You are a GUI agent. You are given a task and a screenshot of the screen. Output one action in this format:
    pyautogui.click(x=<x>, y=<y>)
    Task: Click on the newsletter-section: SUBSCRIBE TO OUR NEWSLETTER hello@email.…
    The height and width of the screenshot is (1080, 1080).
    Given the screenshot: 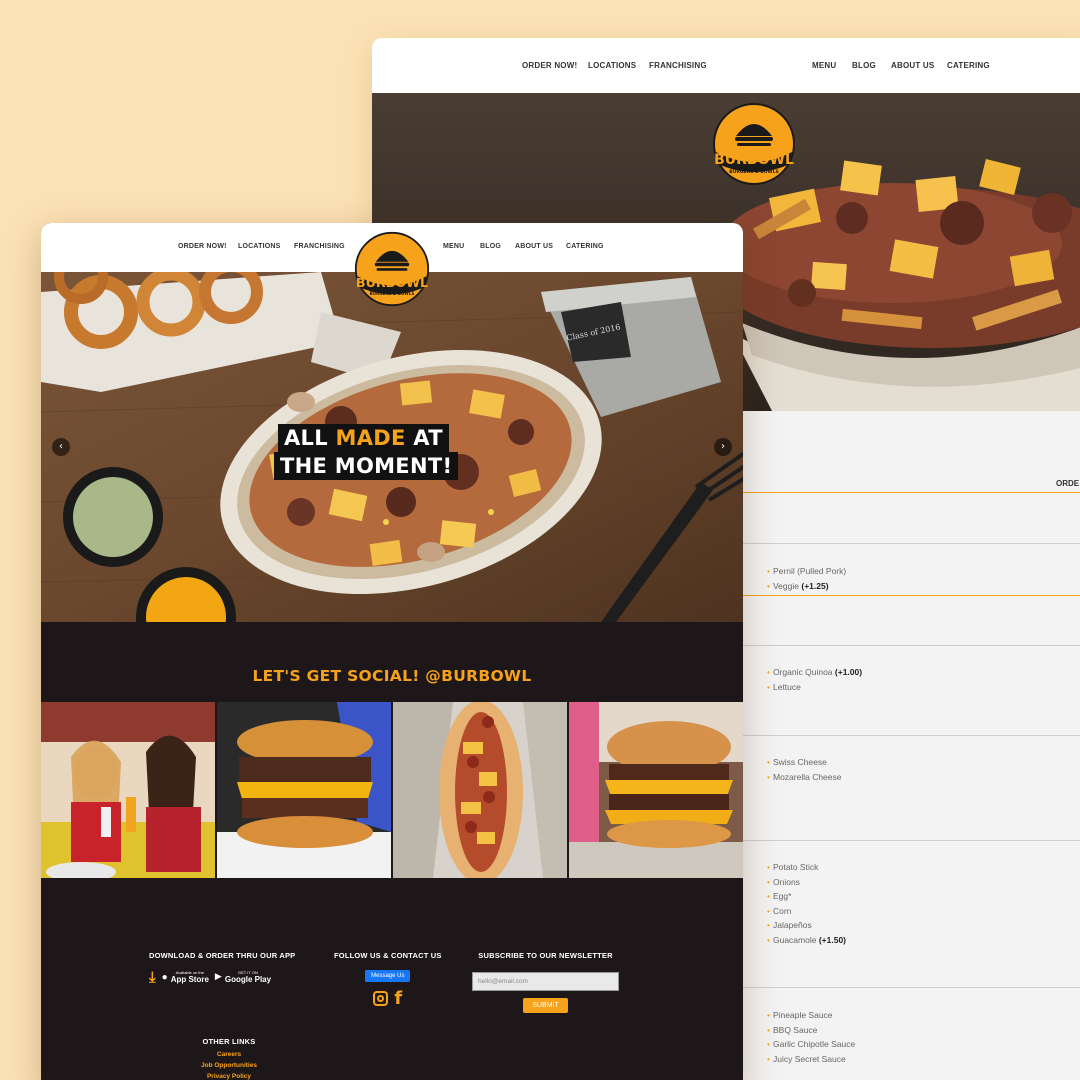 What is the action you would take?
    pyautogui.click(x=545, y=982)
    